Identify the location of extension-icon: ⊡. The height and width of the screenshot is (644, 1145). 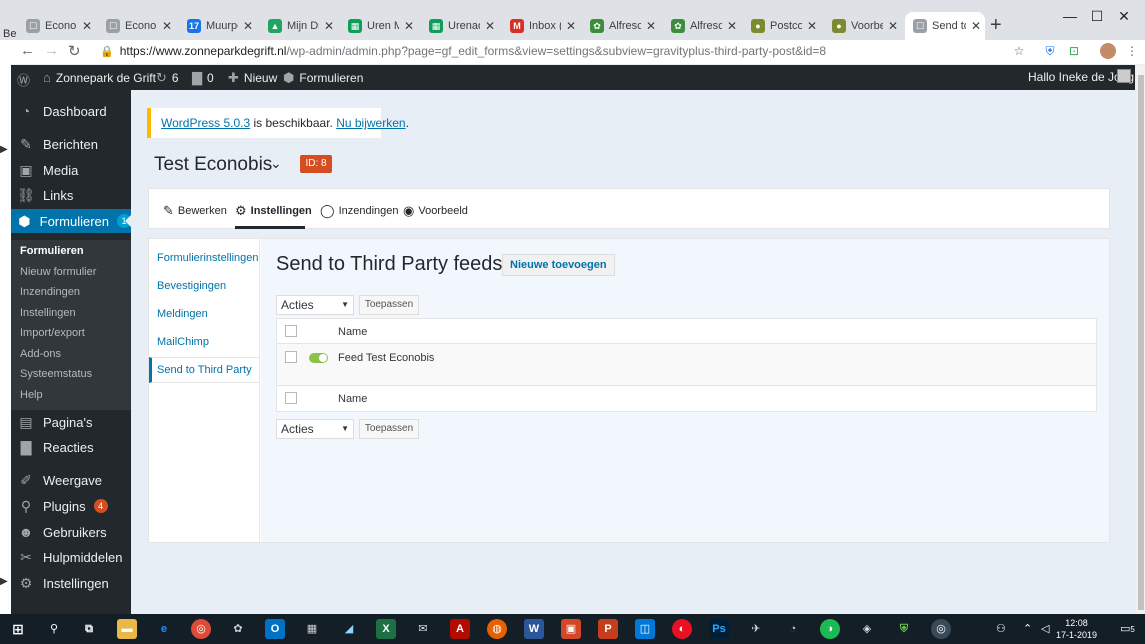
(1074, 51).